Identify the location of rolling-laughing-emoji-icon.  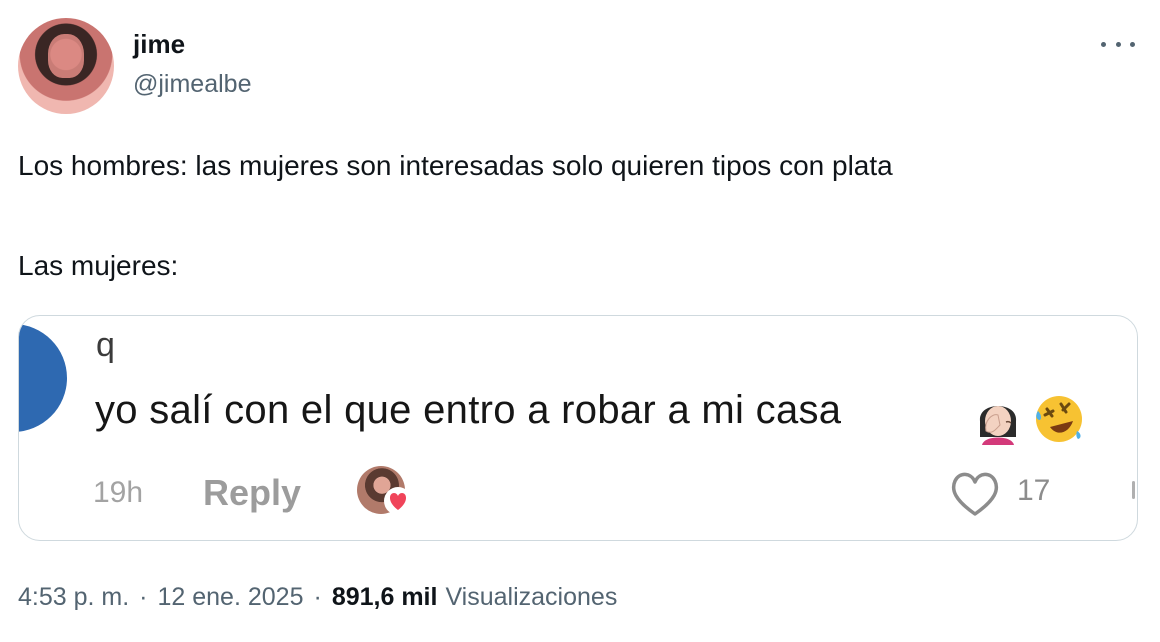
(1059, 419).